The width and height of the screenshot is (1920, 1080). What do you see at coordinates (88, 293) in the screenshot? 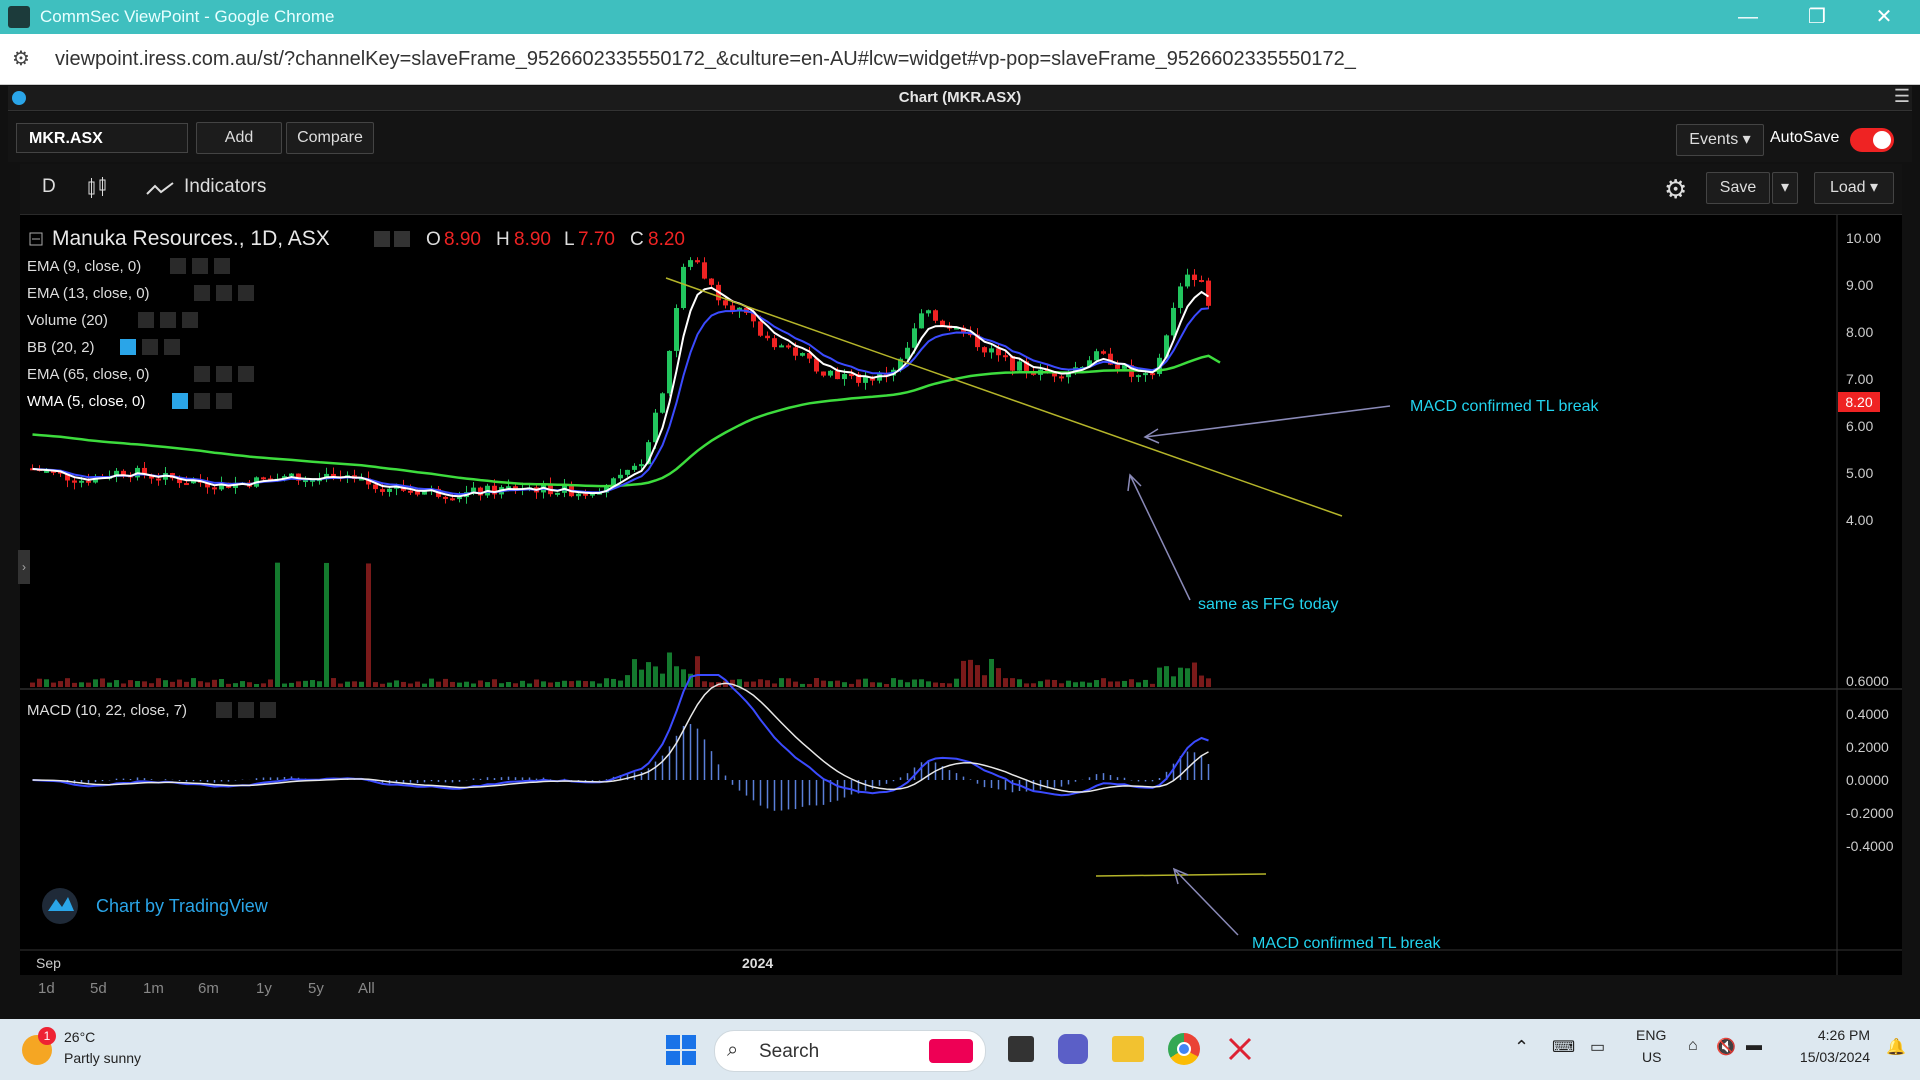
I see `indicator-label: EMA (13, close, 0)` at bounding box center [88, 293].